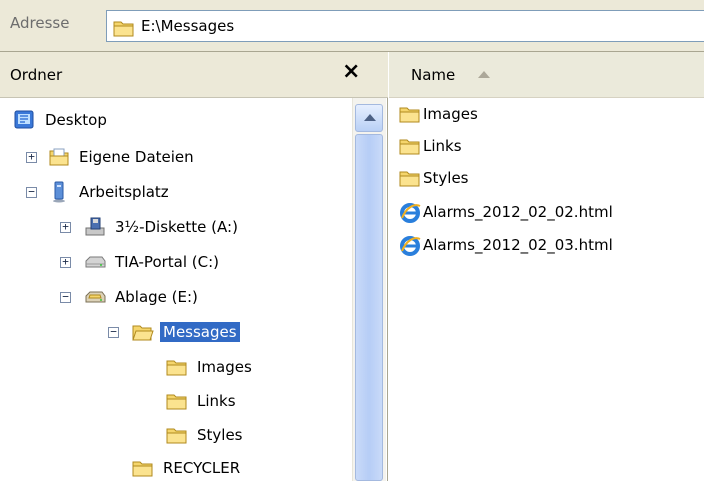 This screenshot has width=704, height=481. I want to click on tree-item-styles: Styles, so click(206, 435).